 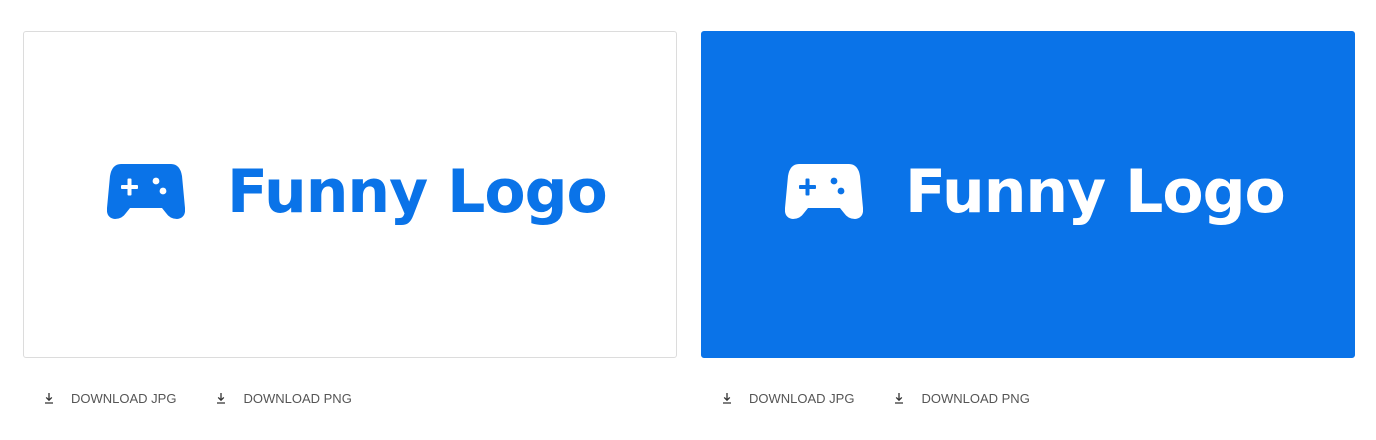 What do you see at coordinates (876, 398) in the screenshot?
I see `download-links-dark: DOWNLOAD JPG DOWNLOAD PNG` at bounding box center [876, 398].